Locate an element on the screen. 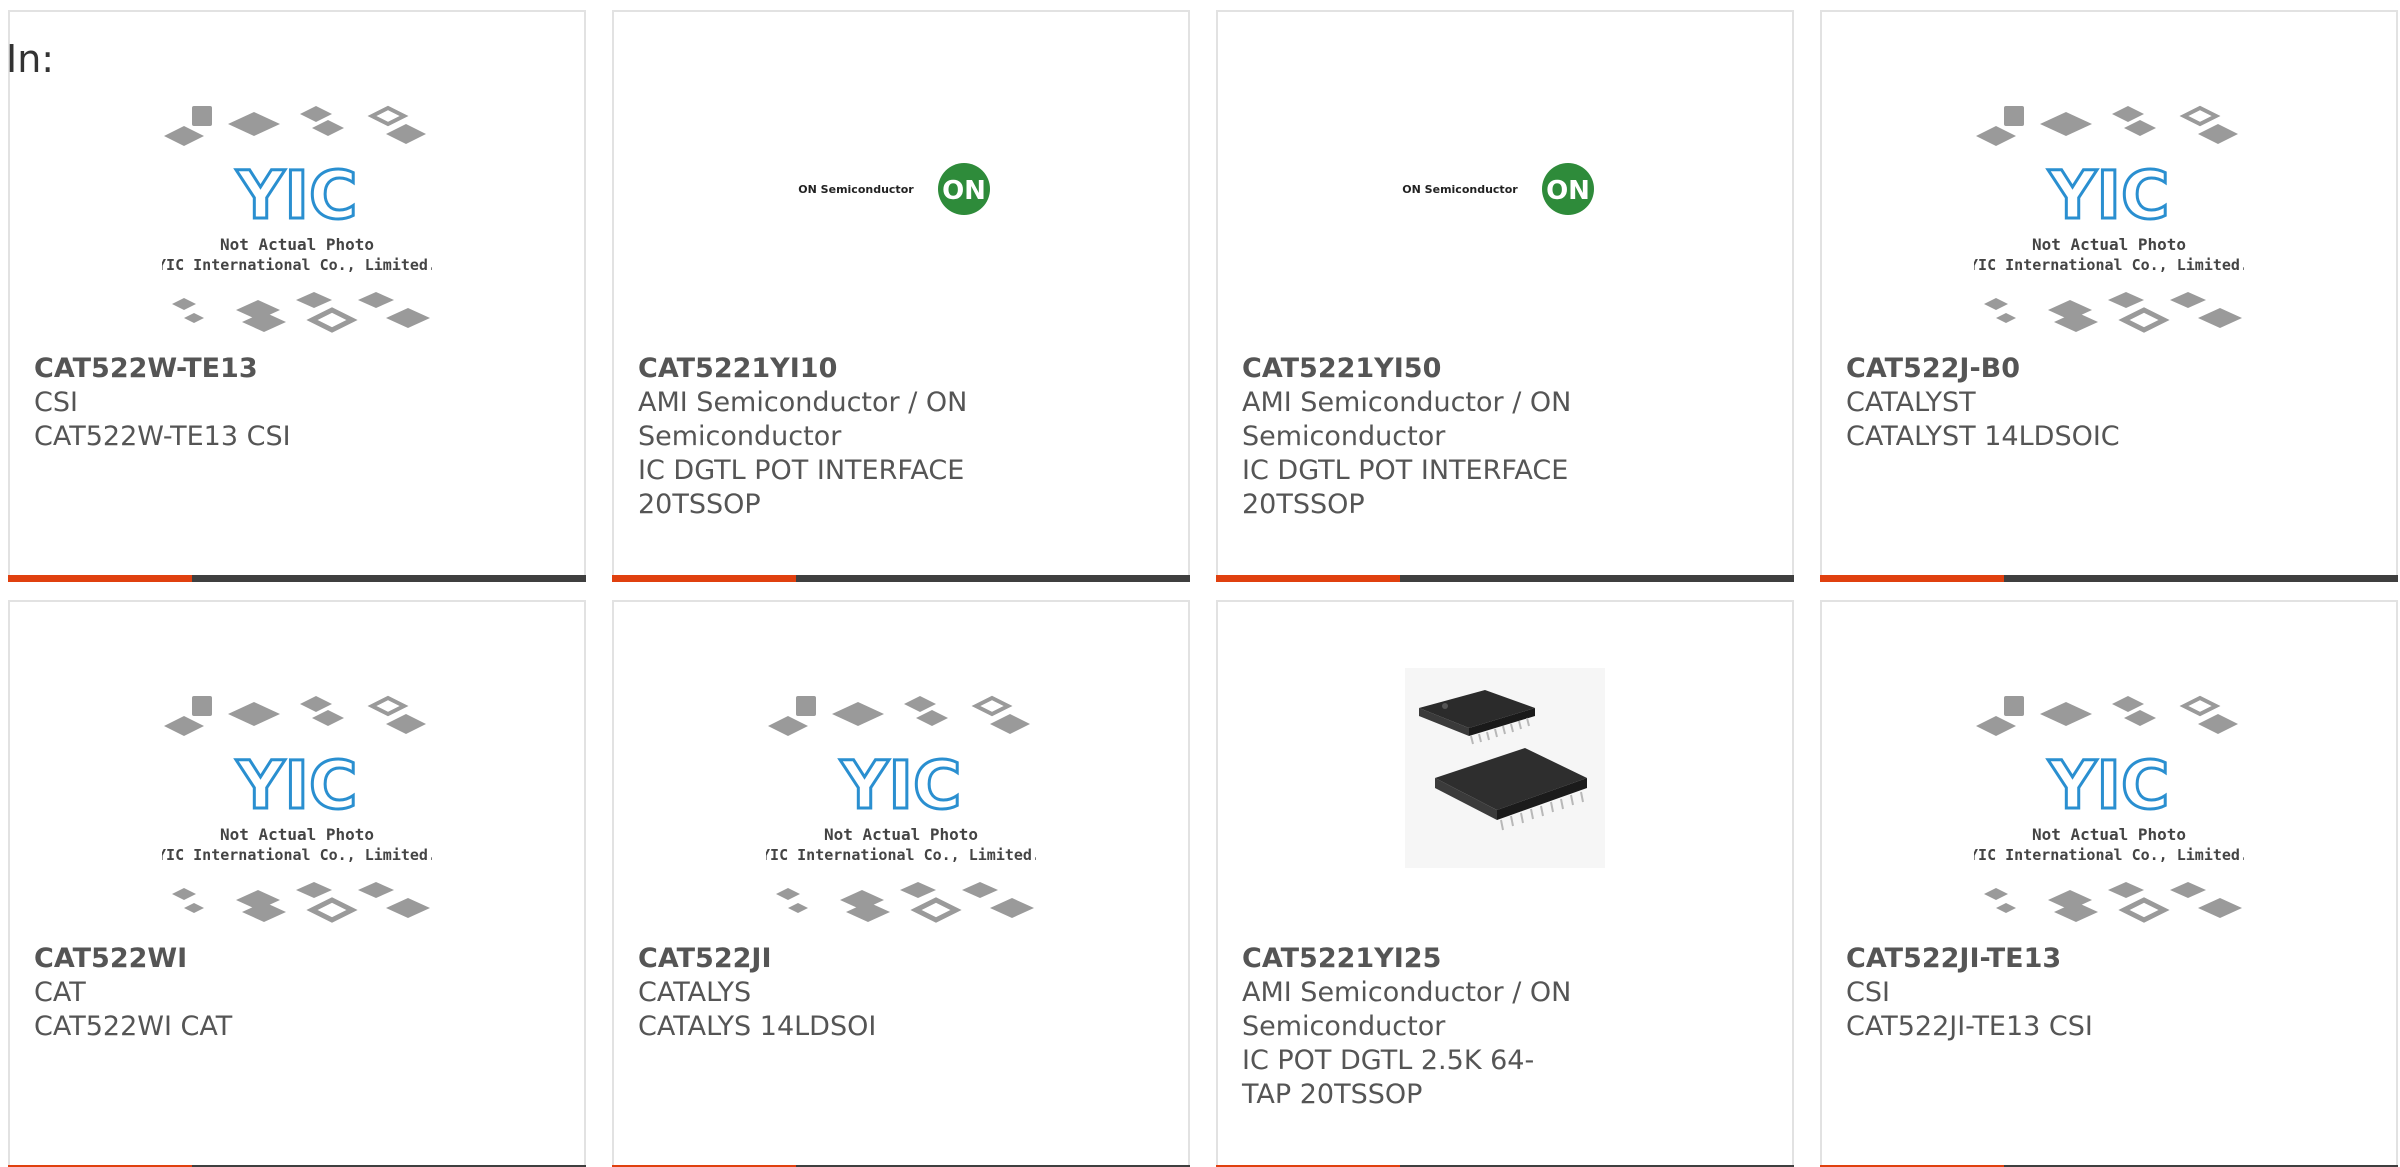 This screenshot has width=2400, height=1167. product-image is located at coordinates (1505, 772).